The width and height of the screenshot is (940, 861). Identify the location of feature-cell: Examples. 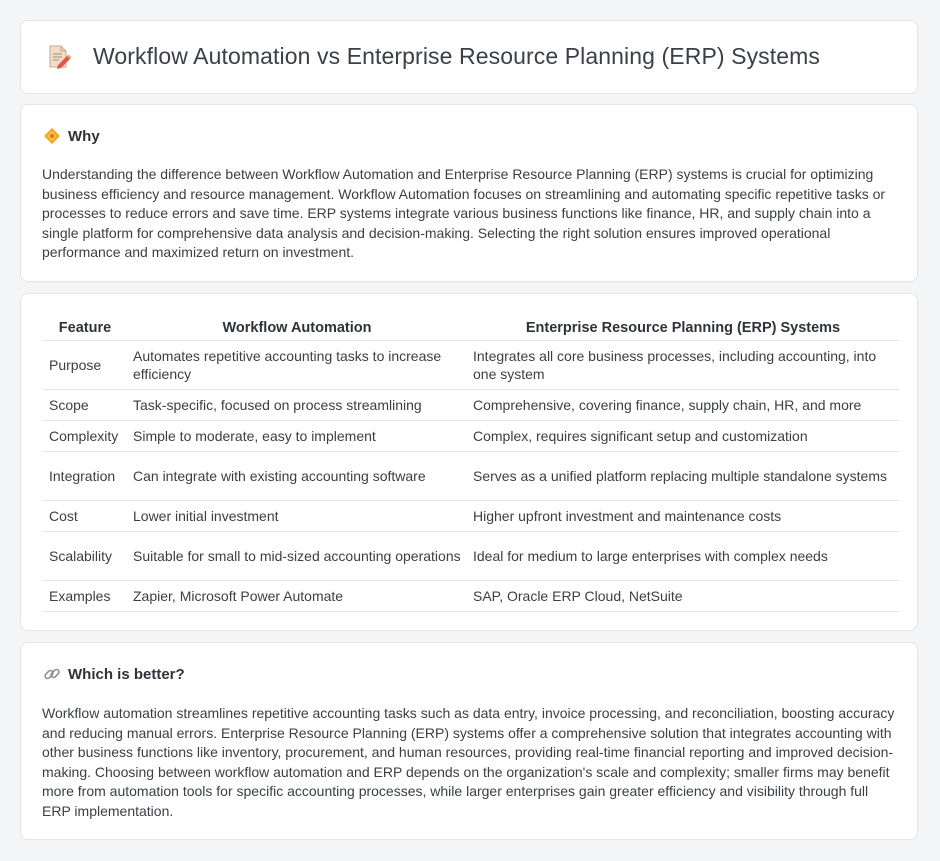
(85, 596).